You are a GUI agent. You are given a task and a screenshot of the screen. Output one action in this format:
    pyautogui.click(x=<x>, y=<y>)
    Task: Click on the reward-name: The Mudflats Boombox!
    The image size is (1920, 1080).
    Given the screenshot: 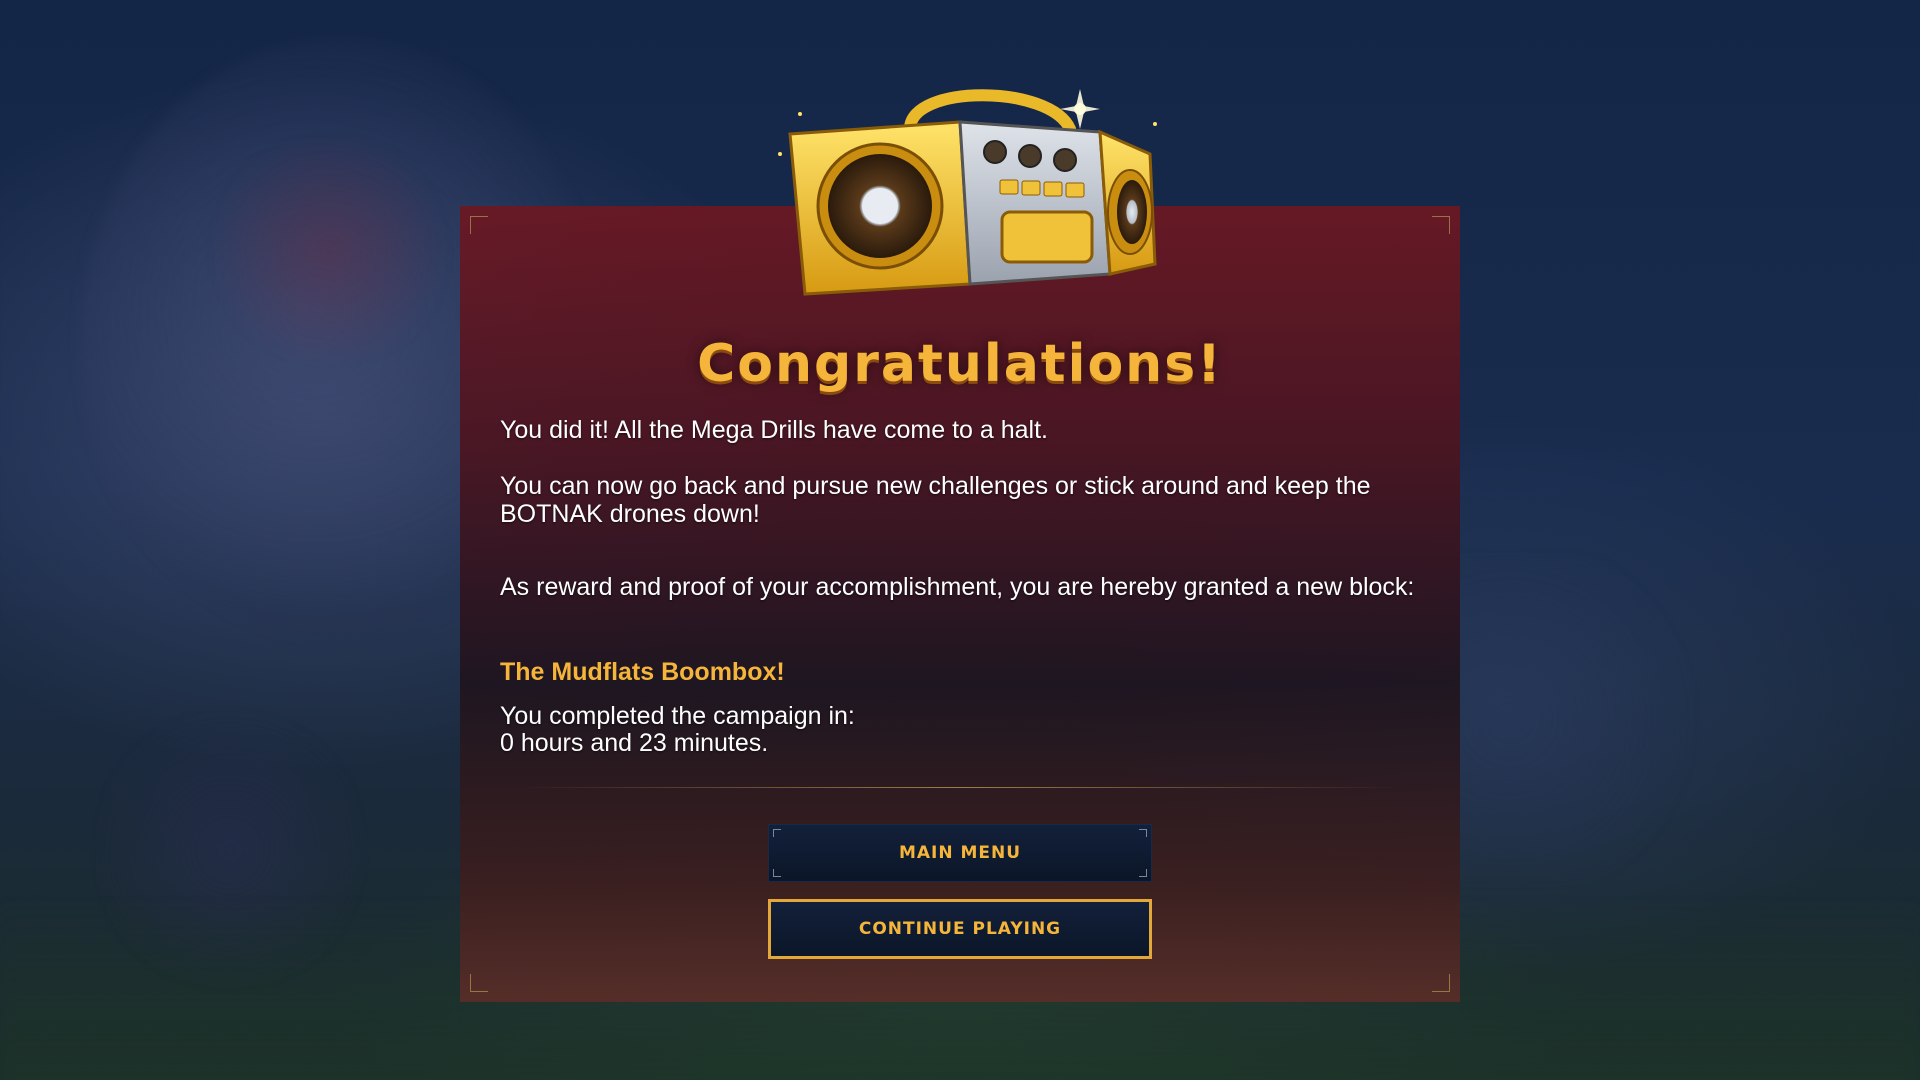 What is the action you would take?
    pyautogui.click(x=642, y=672)
    